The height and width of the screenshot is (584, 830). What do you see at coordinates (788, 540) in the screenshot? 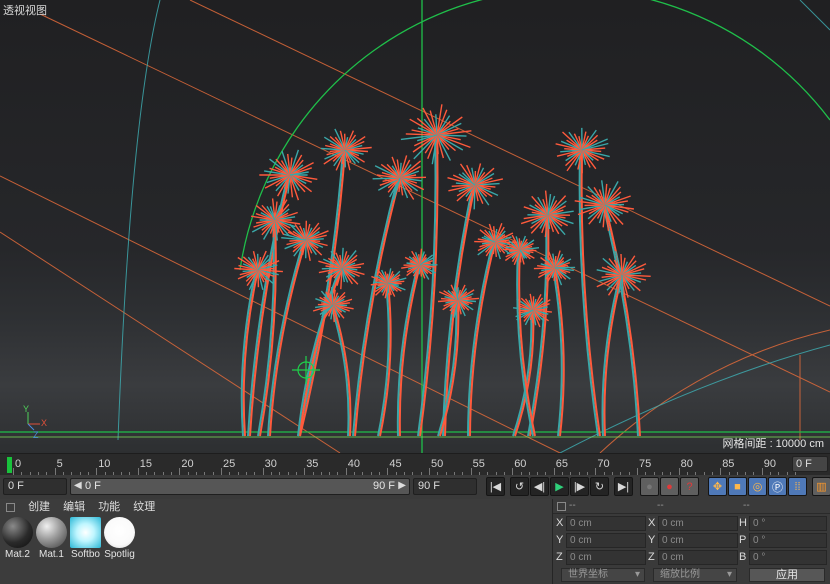
I see `rot-p-field: 0 °` at bounding box center [788, 540].